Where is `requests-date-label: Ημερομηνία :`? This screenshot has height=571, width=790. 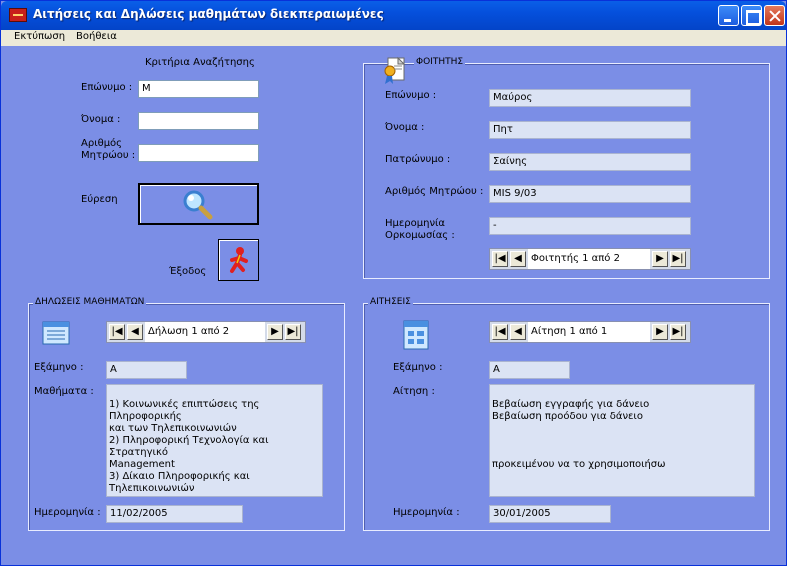 requests-date-label: Ημερομηνία : is located at coordinates (426, 512).